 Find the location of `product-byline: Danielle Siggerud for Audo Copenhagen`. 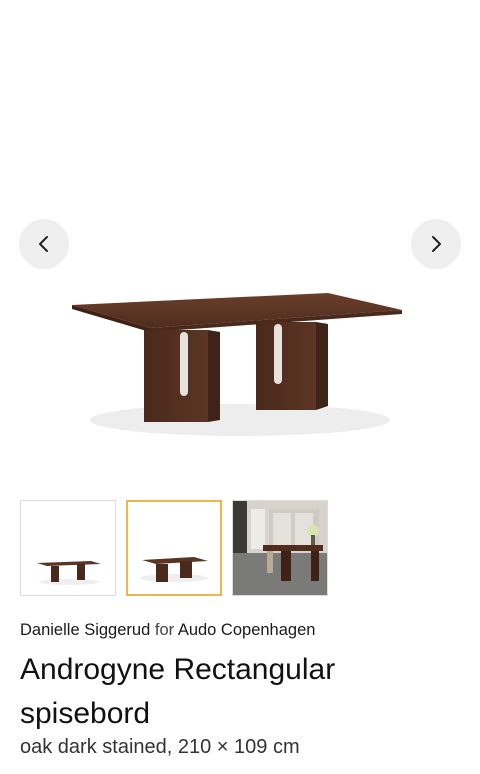

product-byline: Danielle Siggerud for Audo Copenhagen is located at coordinates (167, 630).